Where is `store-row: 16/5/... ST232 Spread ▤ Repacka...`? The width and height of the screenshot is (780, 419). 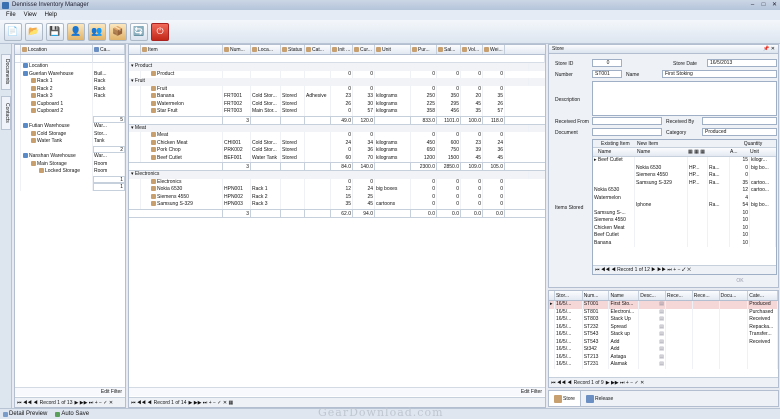 store-row: 16/5/... ST232 Spread ▤ Repacka... is located at coordinates (663, 327).